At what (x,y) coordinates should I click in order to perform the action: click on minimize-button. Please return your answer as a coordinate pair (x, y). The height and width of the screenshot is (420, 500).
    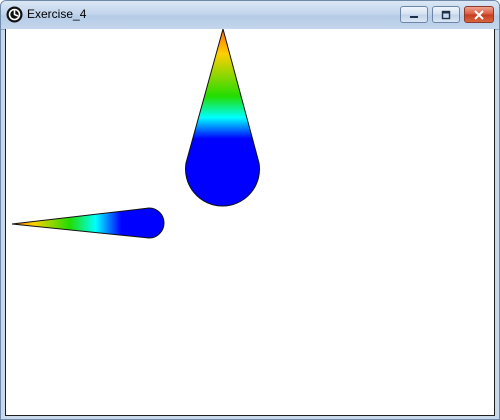
    Looking at the image, I should click on (414, 14).